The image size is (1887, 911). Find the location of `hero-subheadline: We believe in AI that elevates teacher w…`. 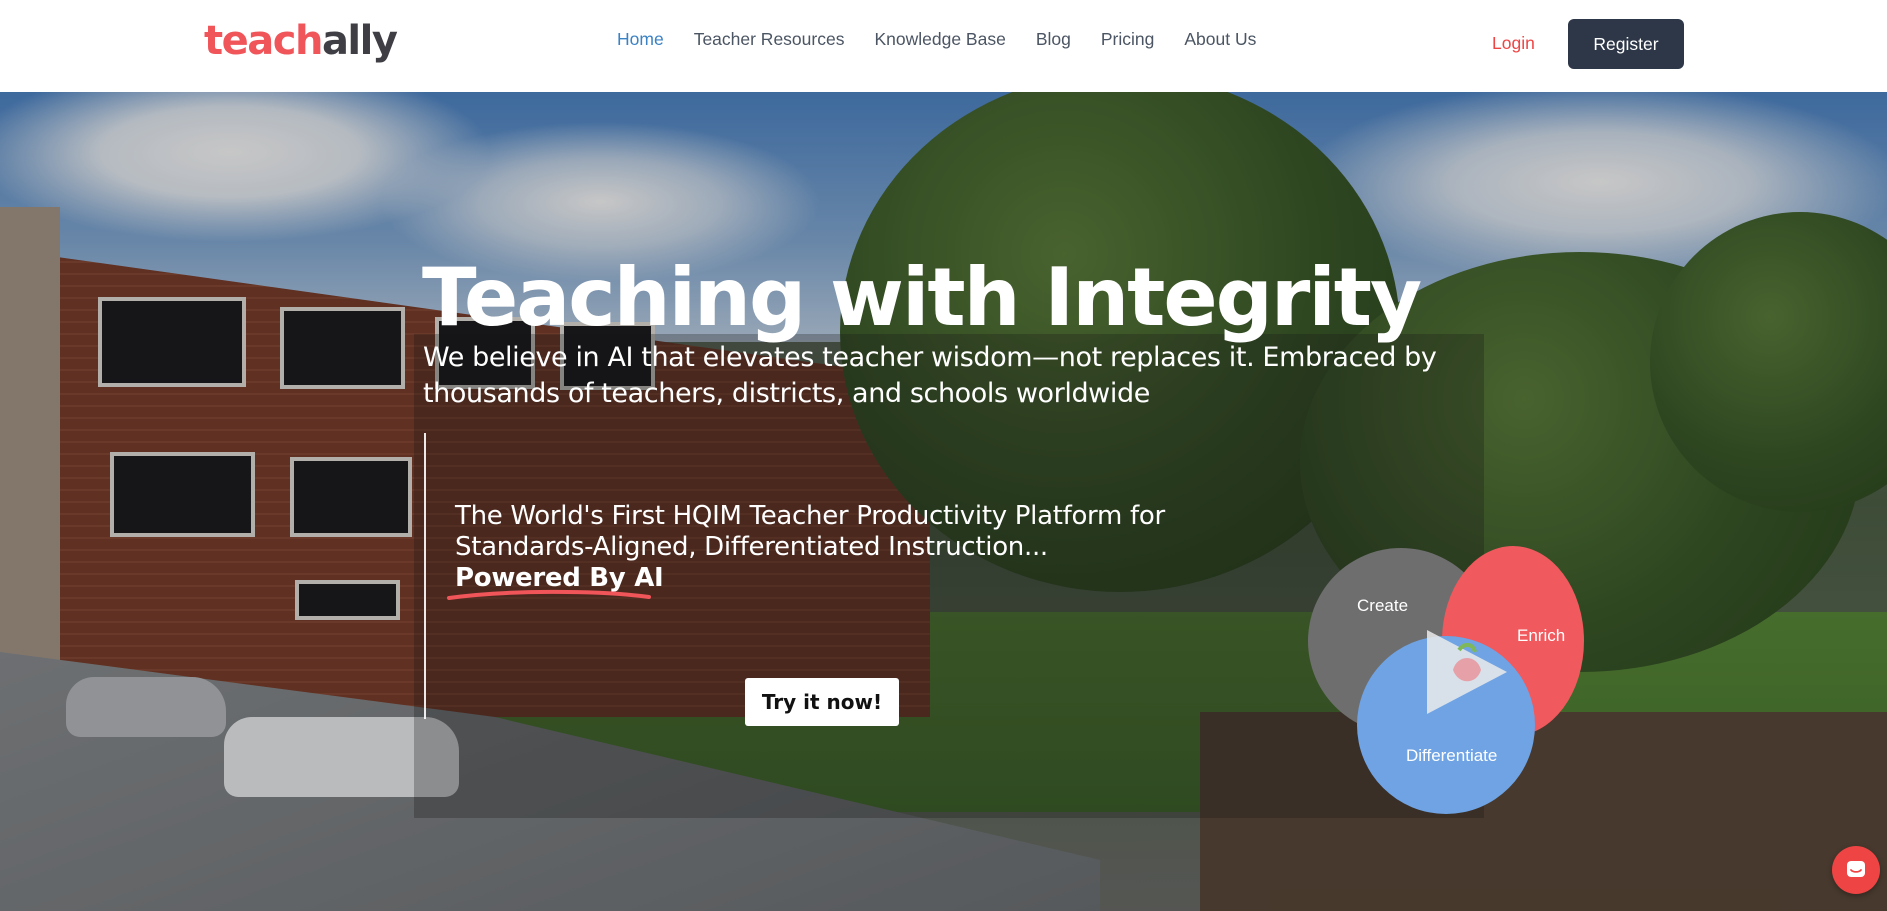

hero-subheadline: We believe in AI that elevates teacher w… is located at coordinates (930, 375).